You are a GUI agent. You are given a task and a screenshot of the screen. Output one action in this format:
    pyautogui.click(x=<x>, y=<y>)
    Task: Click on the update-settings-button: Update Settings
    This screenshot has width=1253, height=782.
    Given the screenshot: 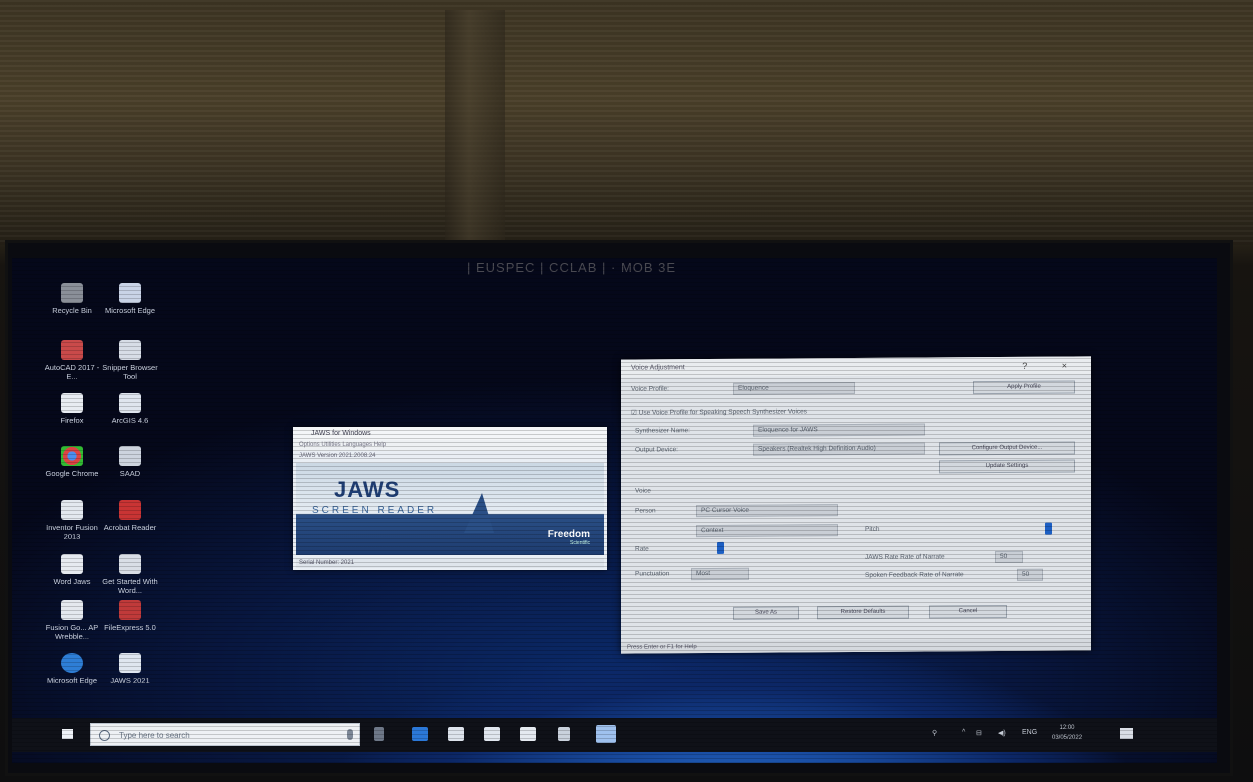 What is the action you would take?
    pyautogui.click(x=1007, y=466)
    